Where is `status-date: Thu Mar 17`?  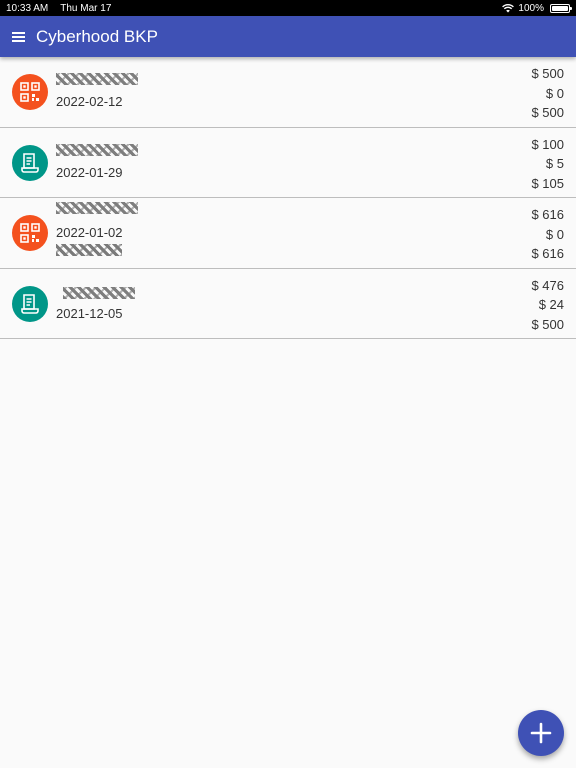
status-date: Thu Mar 17 is located at coordinates (86, 8).